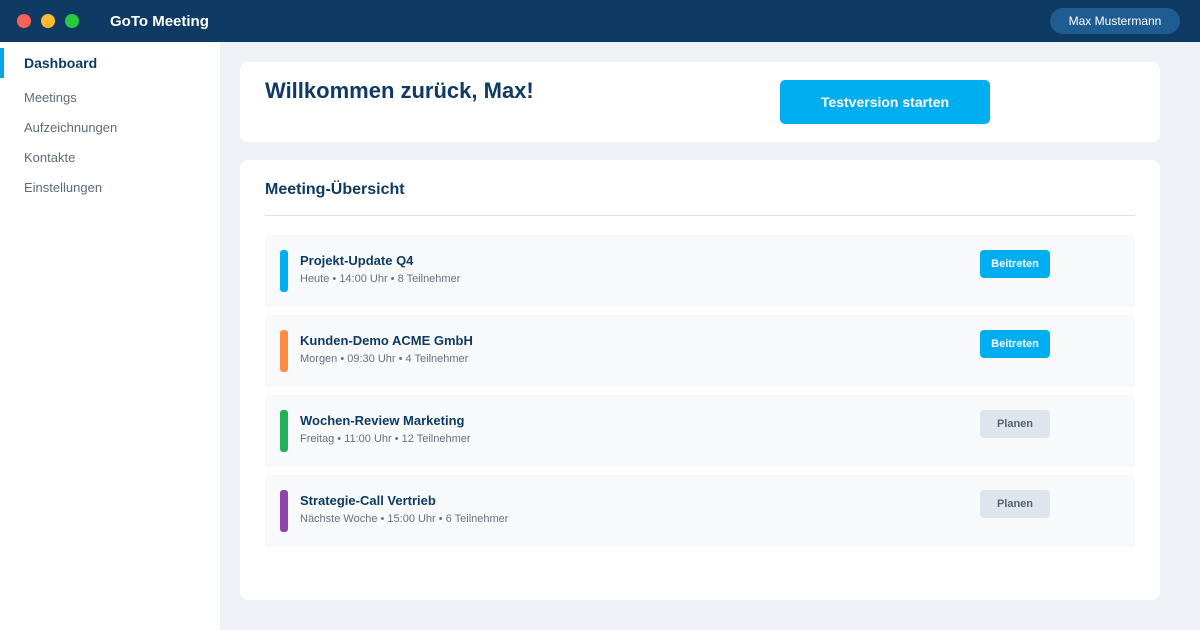  What do you see at coordinates (110, 128) in the screenshot?
I see `sidebar-item-recordings: Aufzeichnungen` at bounding box center [110, 128].